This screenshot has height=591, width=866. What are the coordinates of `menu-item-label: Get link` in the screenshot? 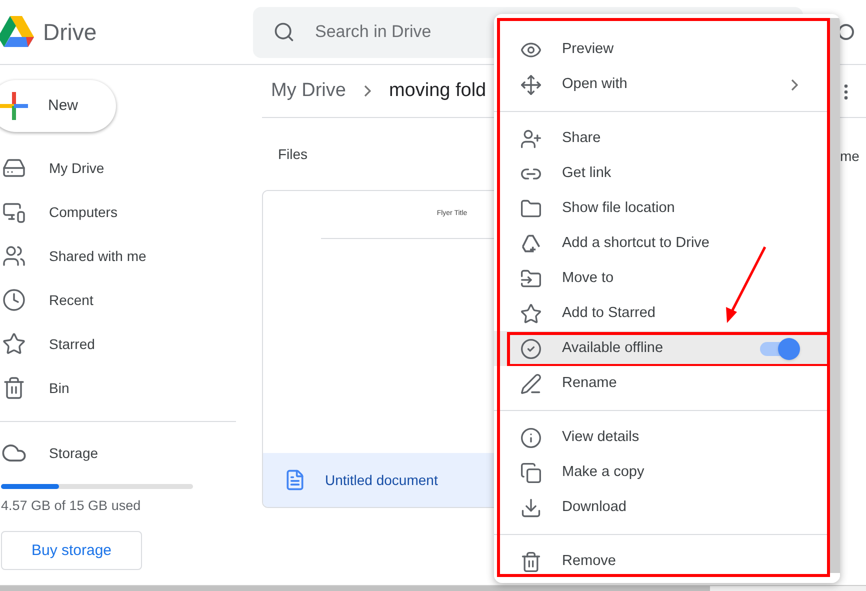 It's located at (587, 173).